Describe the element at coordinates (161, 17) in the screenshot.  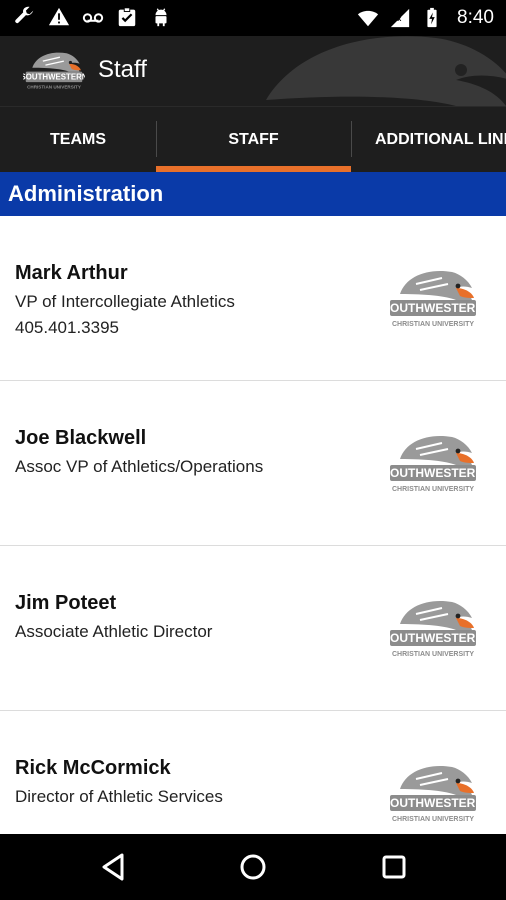
I see `android-icon` at that location.